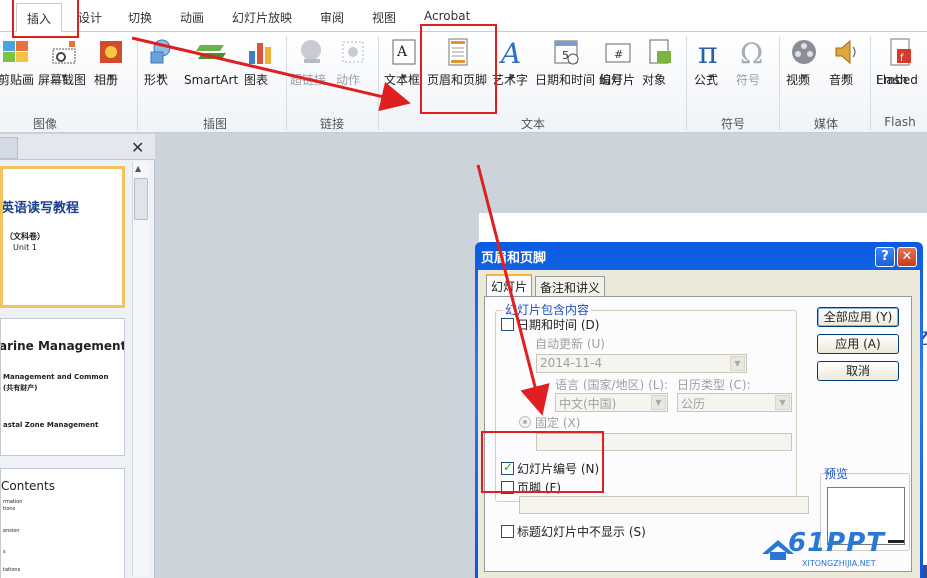 The width and height of the screenshot is (927, 578). Describe the element at coordinates (507, 324) in the screenshot. I see `datetime-checkbox` at that location.